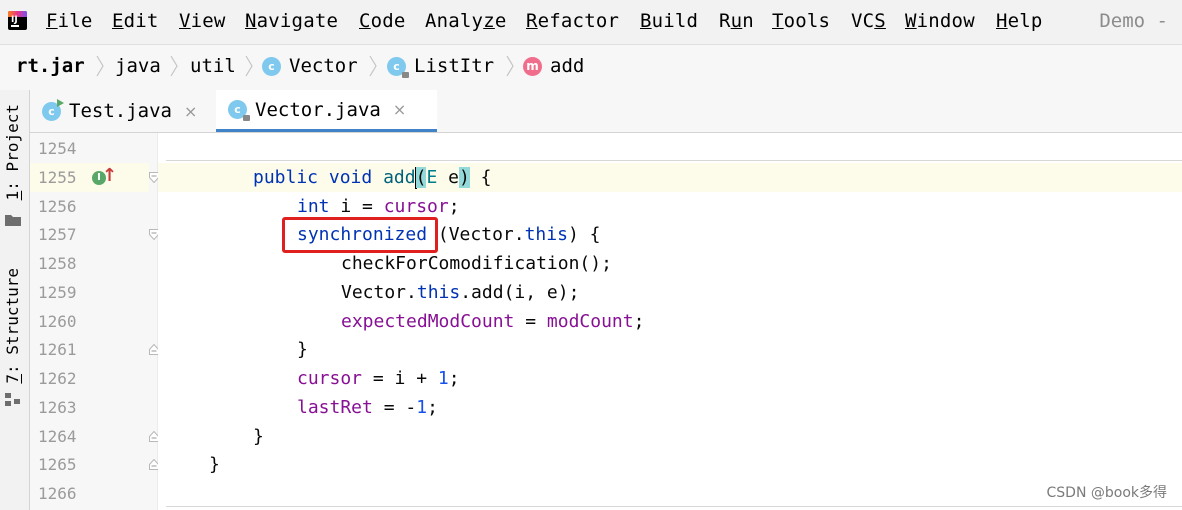 The width and height of the screenshot is (1182, 510). I want to click on tab-label: Vector.java, so click(318, 109).